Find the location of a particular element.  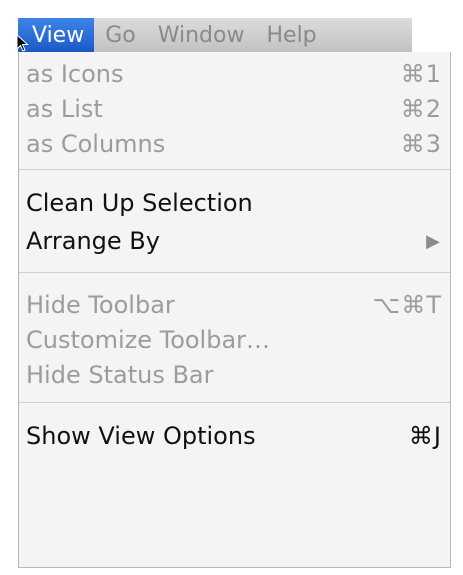

menu-item-as-columns: as Columns ⌘3 is located at coordinates (234, 143).